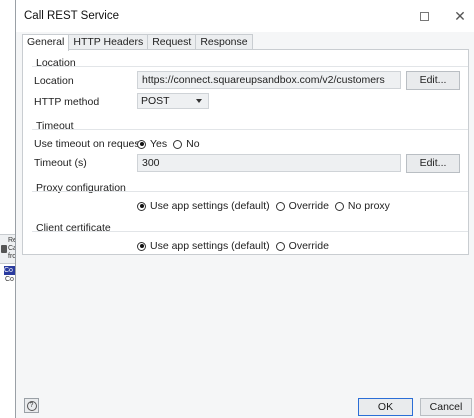 This screenshot has height=418, width=474. I want to click on timeout-yes-radio: Yes, so click(152, 144).